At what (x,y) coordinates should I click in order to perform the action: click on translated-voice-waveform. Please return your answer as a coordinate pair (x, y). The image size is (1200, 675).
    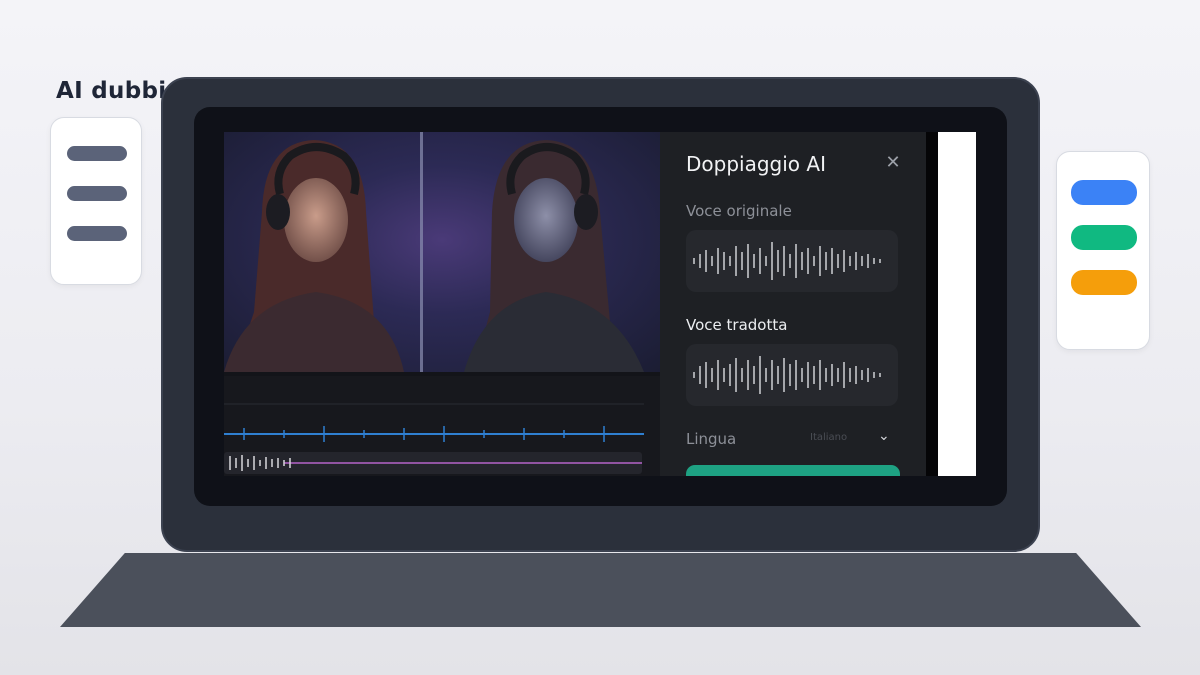
    Looking at the image, I should click on (792, 375).